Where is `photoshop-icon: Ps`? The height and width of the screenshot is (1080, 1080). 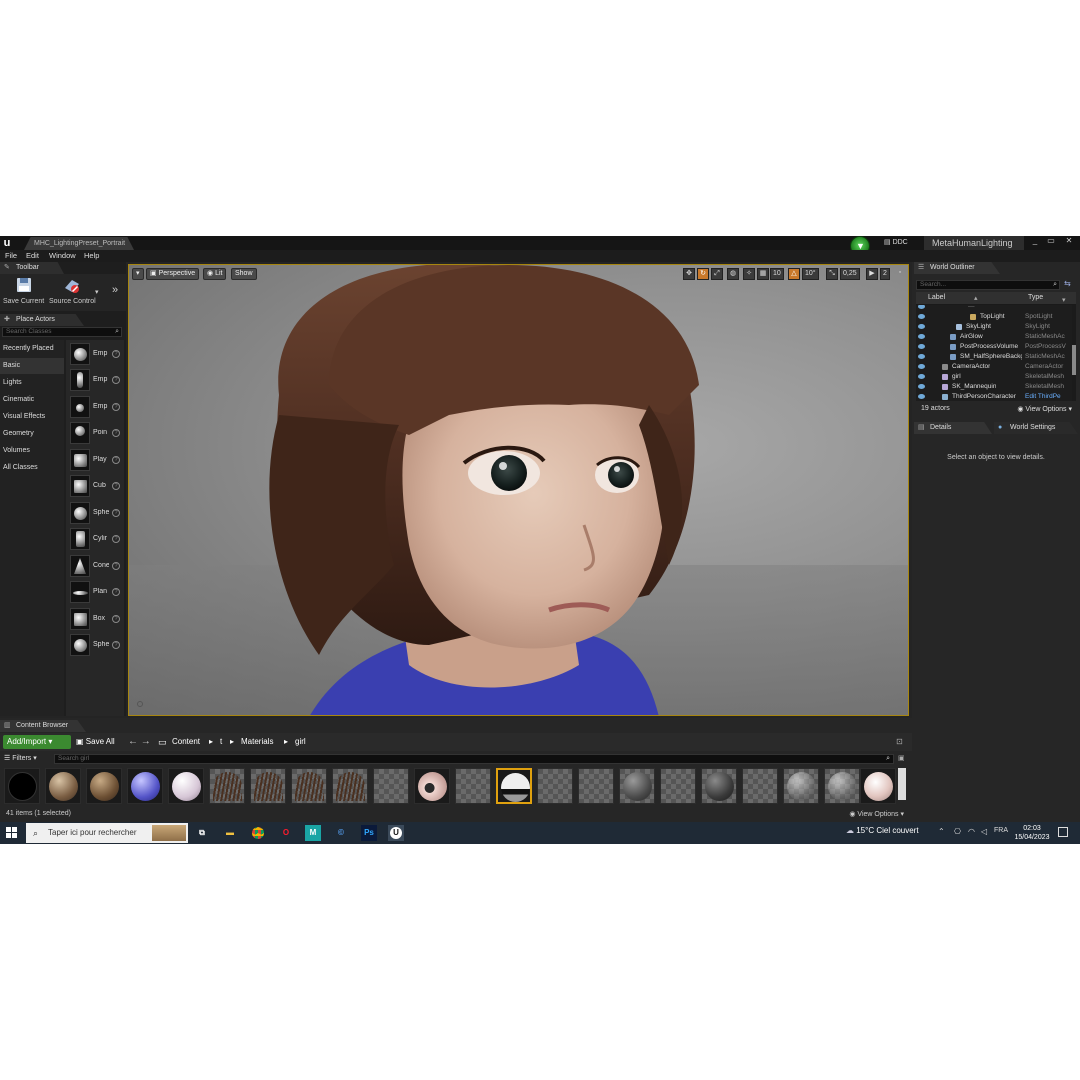
photoshop-icon: Ps is located at coordinates (369, 833).